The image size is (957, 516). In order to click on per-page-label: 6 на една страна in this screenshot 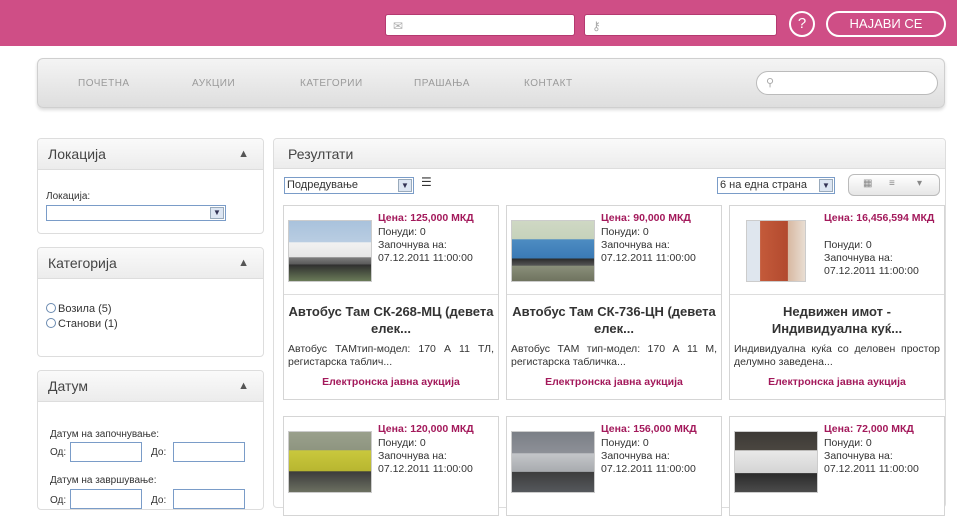, I will do `click(763, 185)`.